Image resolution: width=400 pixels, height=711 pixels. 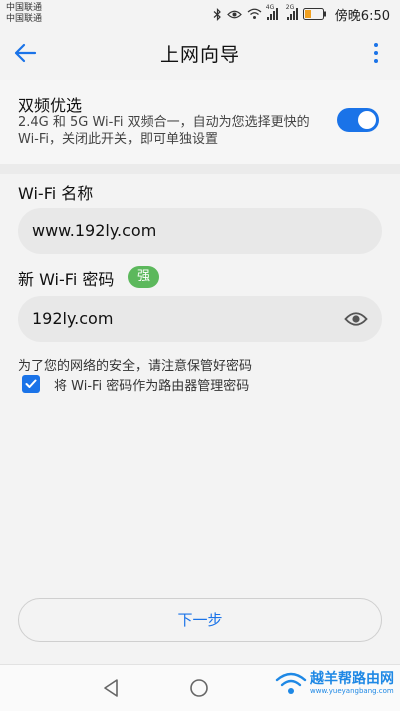 What do you see at coordinates (292, 12) in the screenshot?
I see `signal-icon-2: 2G` at bounding box center [292, 12].